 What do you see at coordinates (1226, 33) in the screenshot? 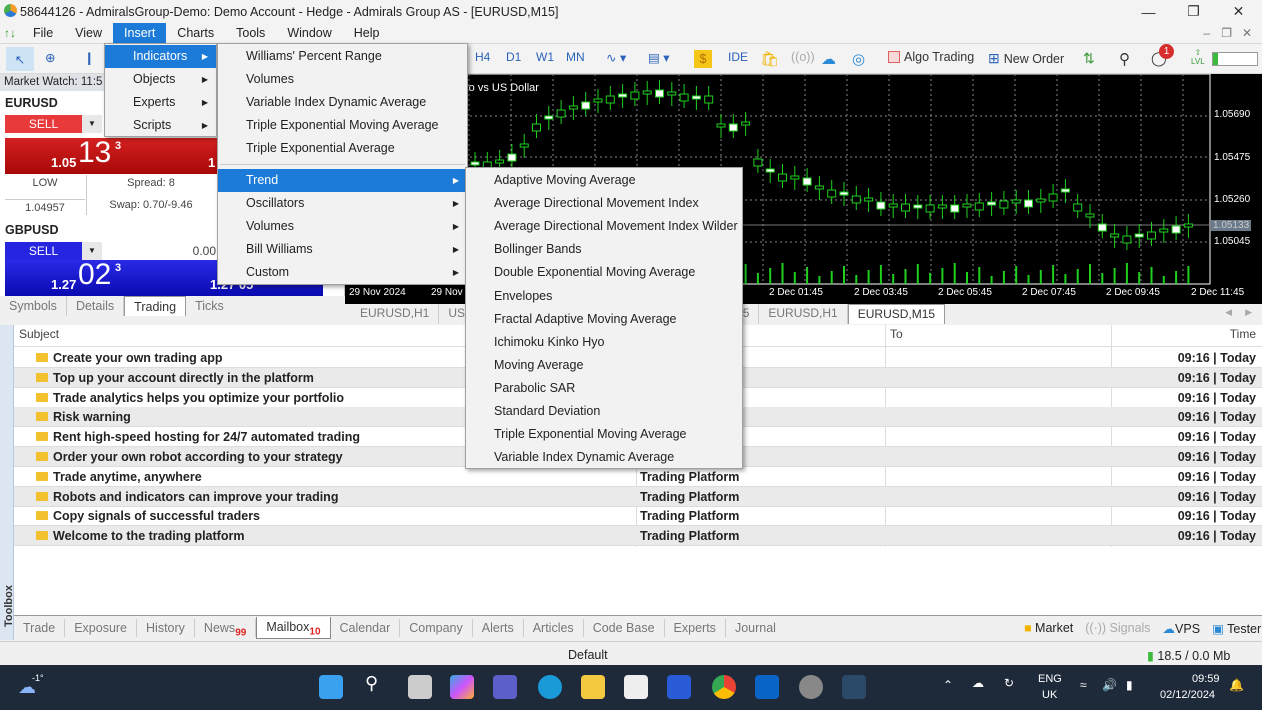
I see `child-restore-button: ❐` at bounding box center [1226, 33].